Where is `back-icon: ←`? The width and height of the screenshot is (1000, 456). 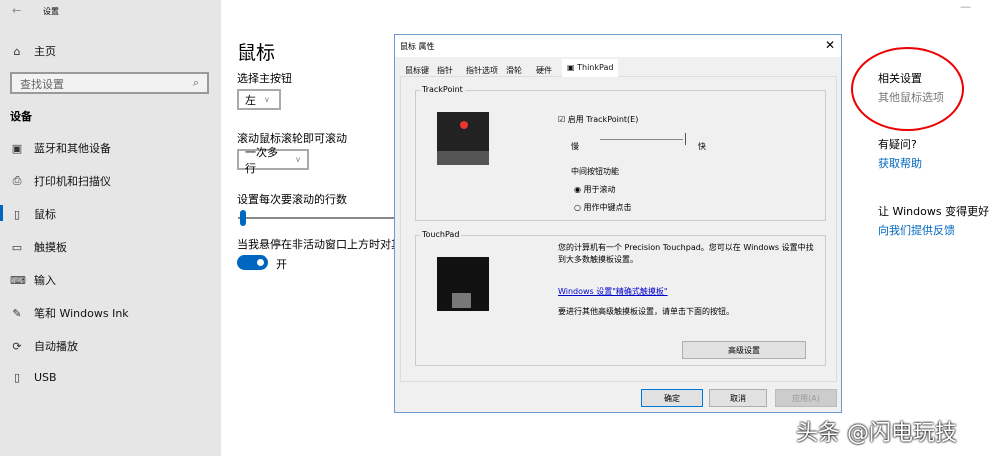
back-icon: ← is located at coordinates (16, 10).